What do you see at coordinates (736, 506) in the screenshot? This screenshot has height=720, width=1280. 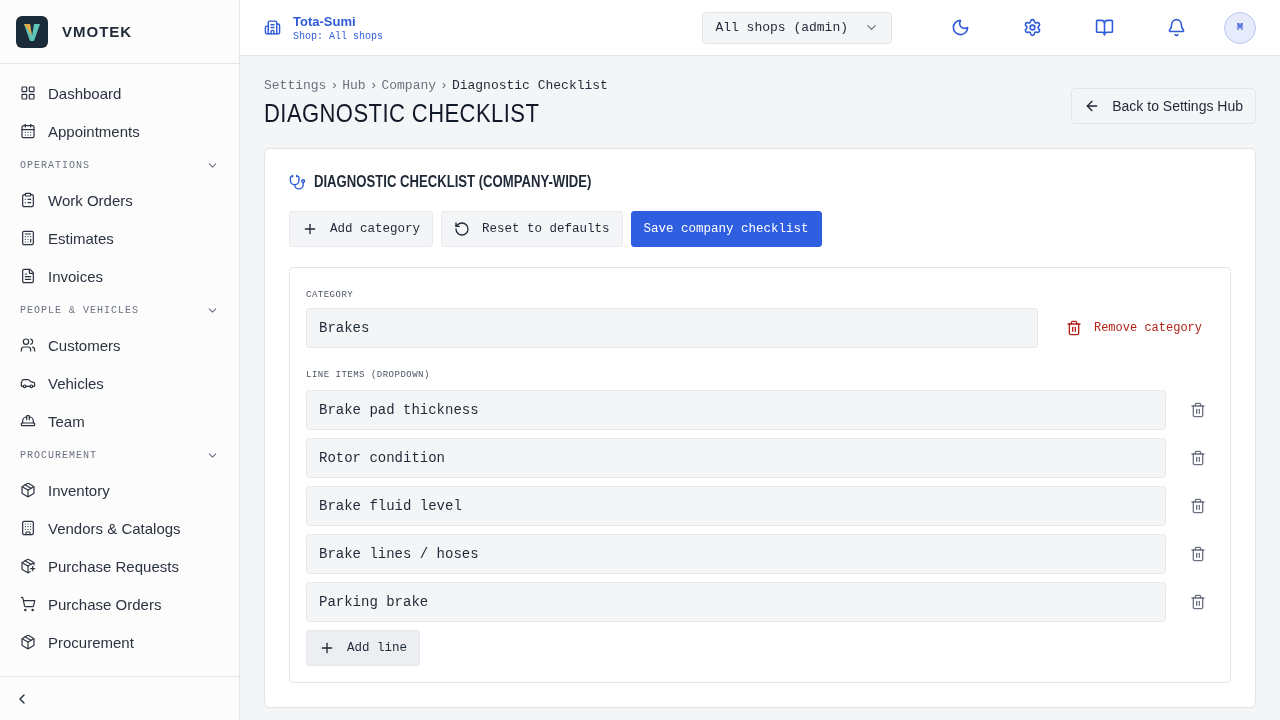 I see `line-item-field: Brake fluid level` at bounding box center [736, 506].